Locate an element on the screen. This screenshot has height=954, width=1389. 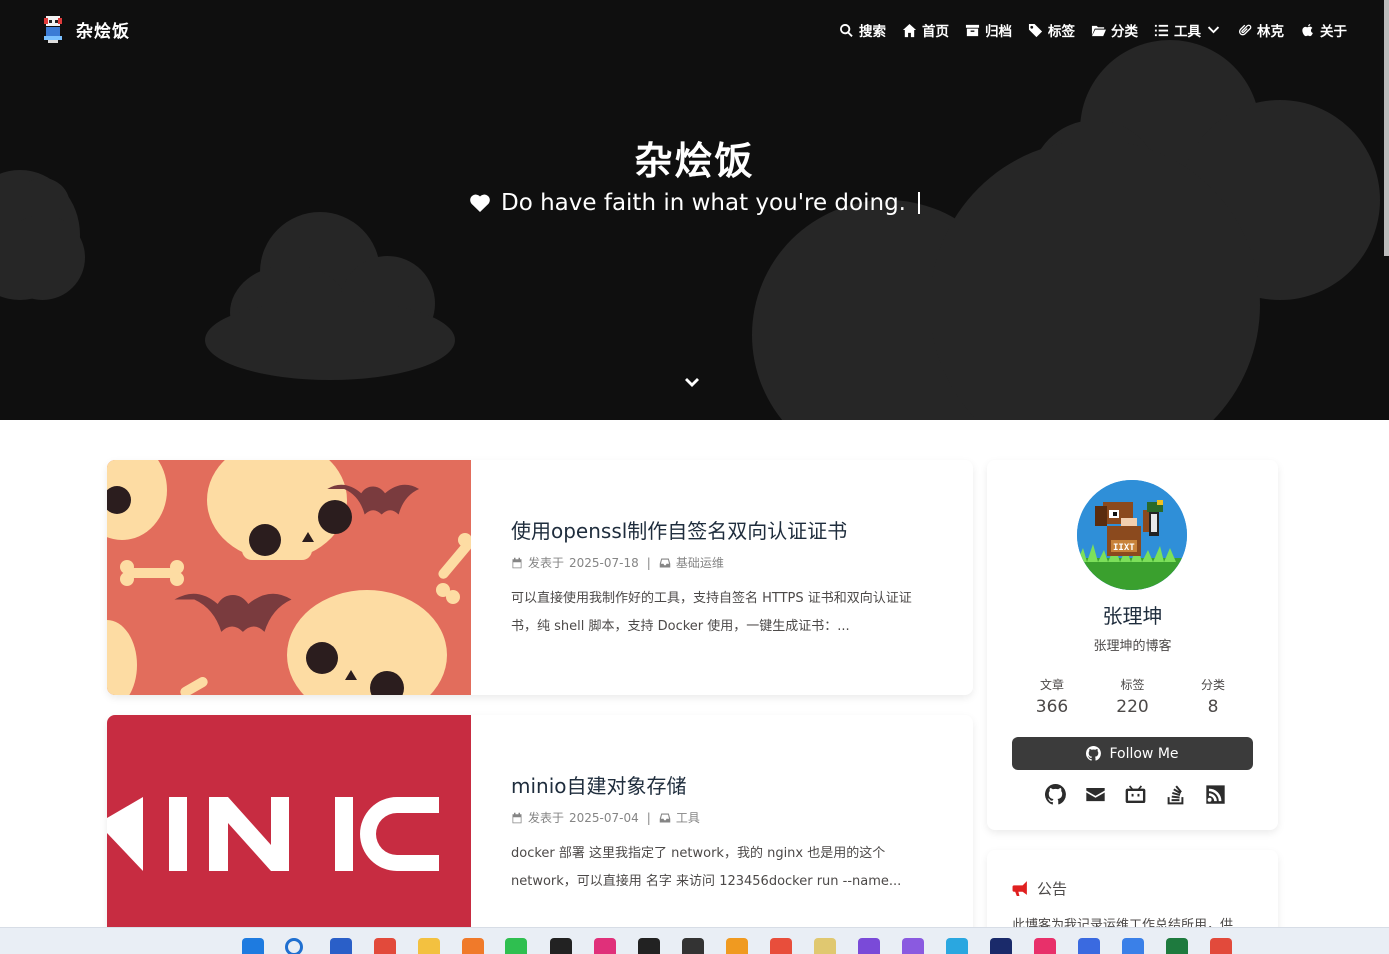
post-category: 工具 is located at coordinates (688, 817).